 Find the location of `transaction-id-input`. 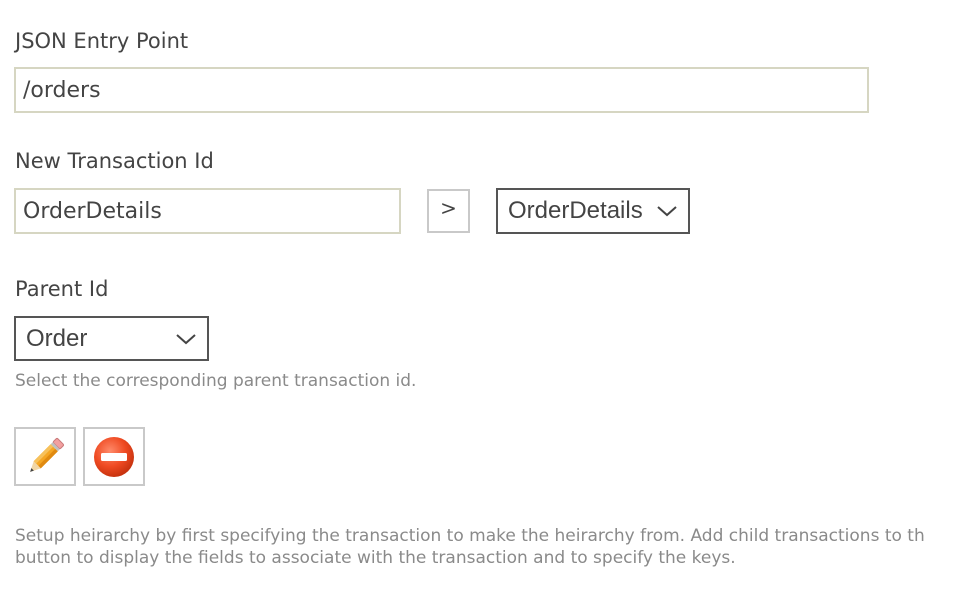

transaction-id-input is located at coordinates (207, 211).